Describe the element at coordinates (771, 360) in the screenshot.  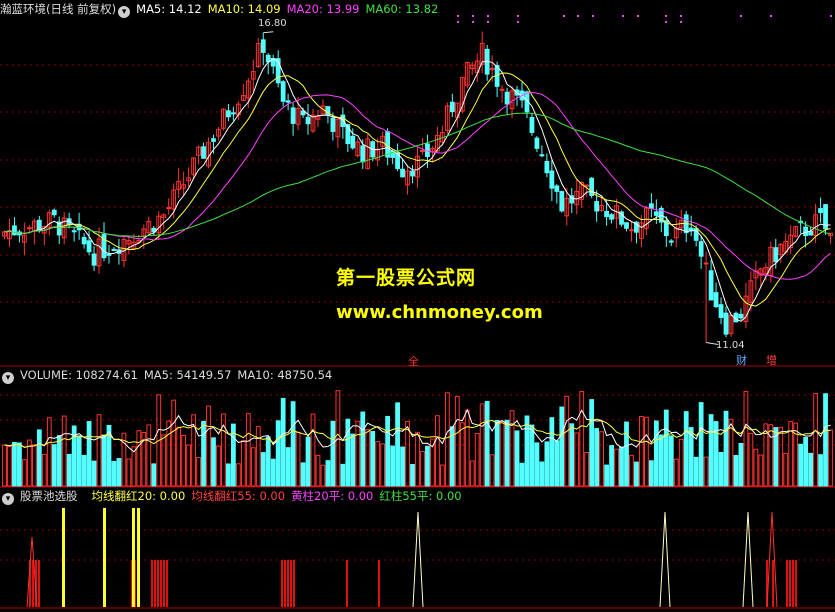
I see `increase-marker: 增` at that location.